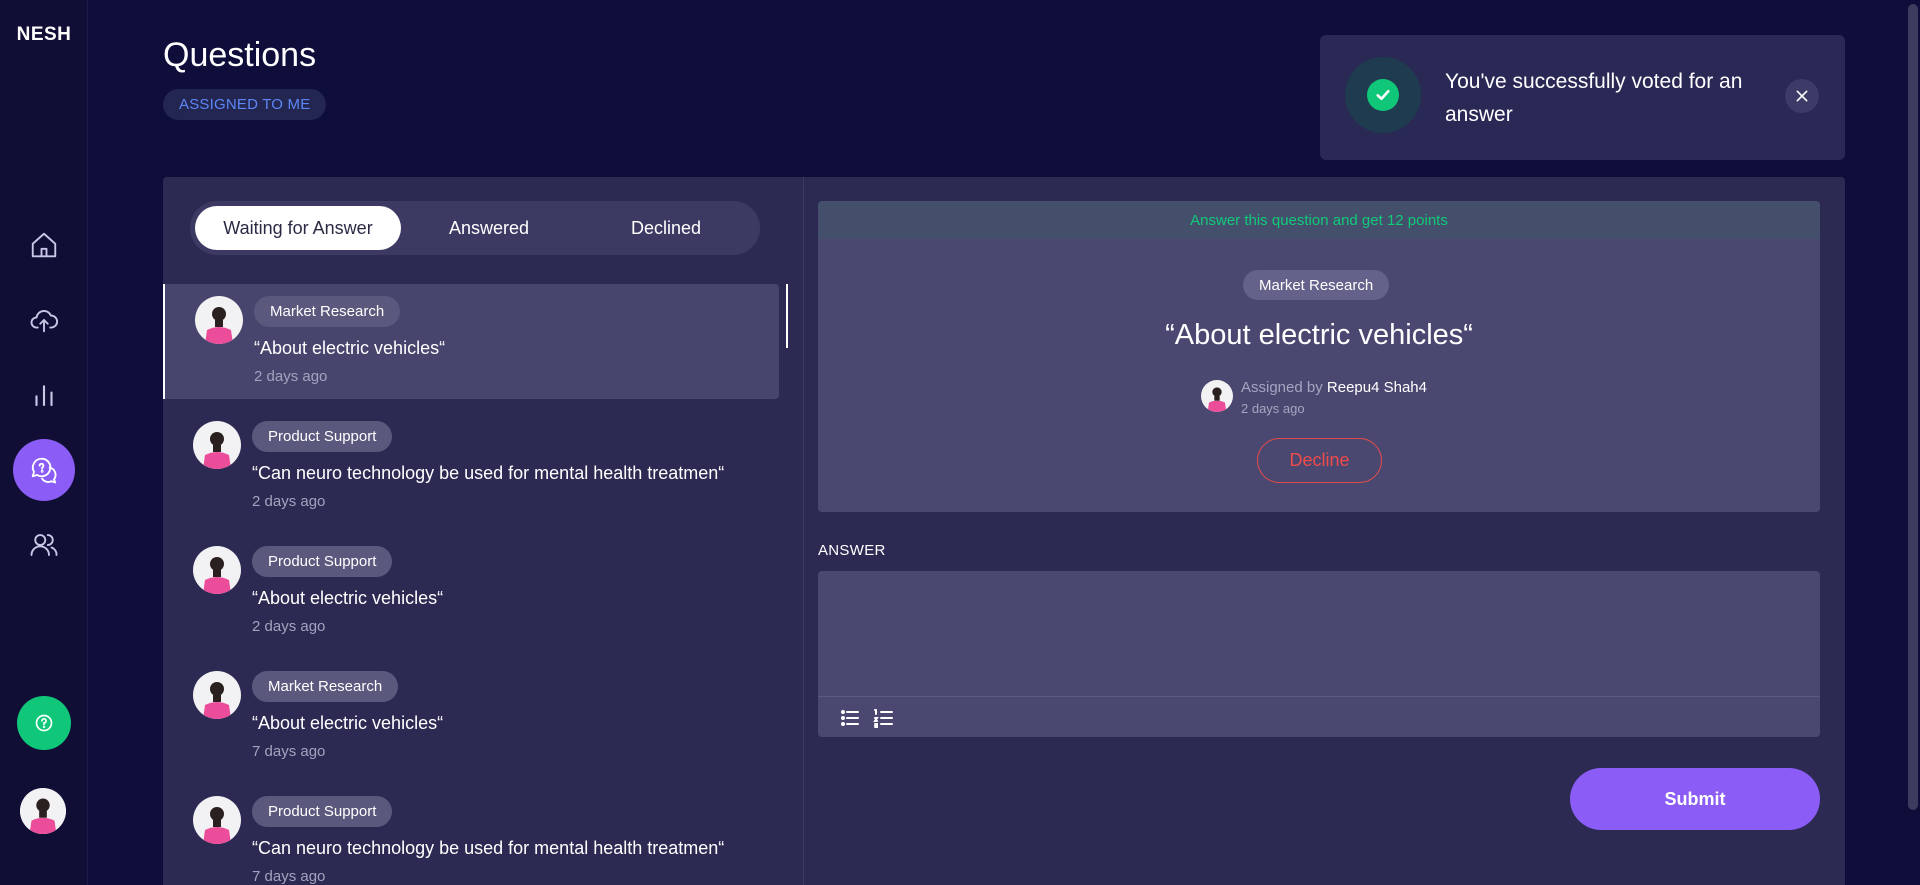 The width and height of the screenshot is (1920, 885). Describe the element at coordinates (666, 228) in the screenshot. I see `tab-declined: Declined` at that location.